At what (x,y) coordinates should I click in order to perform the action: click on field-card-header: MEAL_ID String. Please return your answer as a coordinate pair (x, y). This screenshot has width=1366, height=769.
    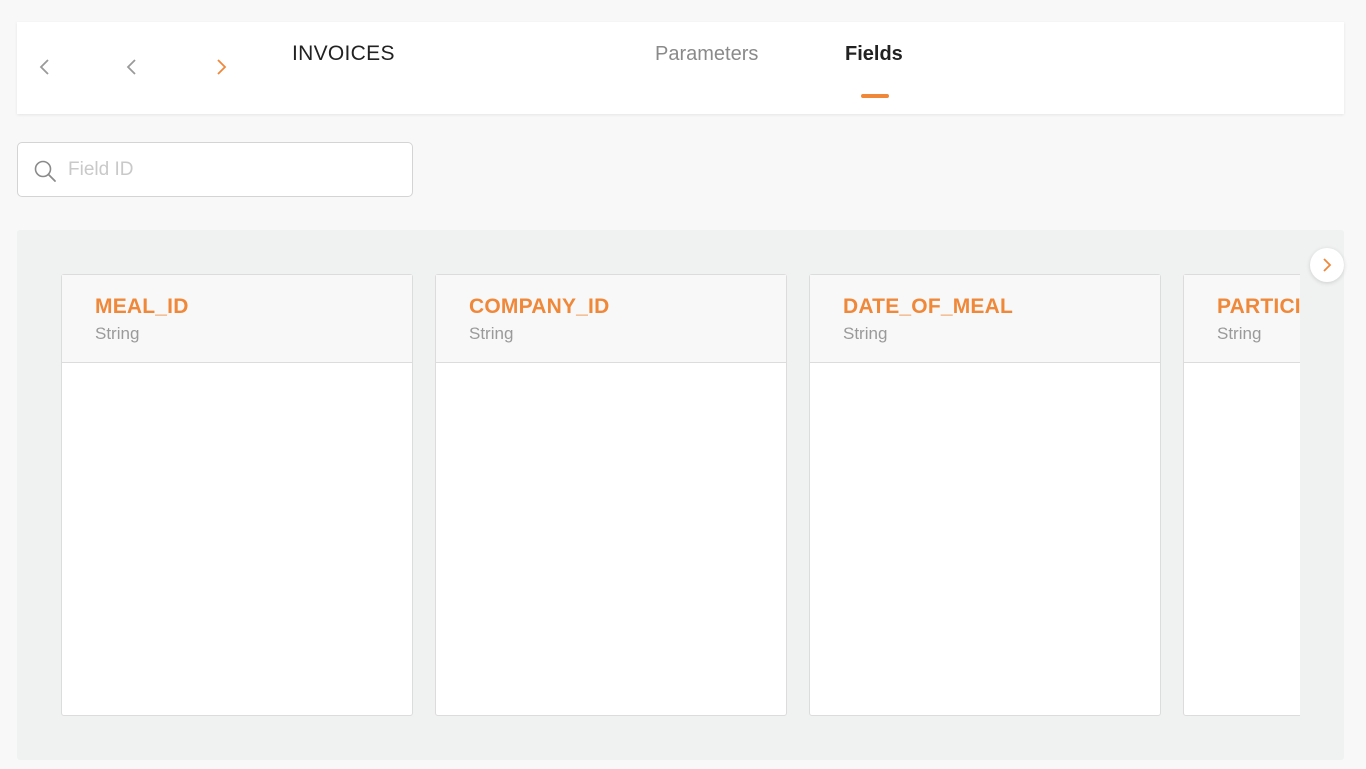
    Looking at the image, I should click on (237, 319).